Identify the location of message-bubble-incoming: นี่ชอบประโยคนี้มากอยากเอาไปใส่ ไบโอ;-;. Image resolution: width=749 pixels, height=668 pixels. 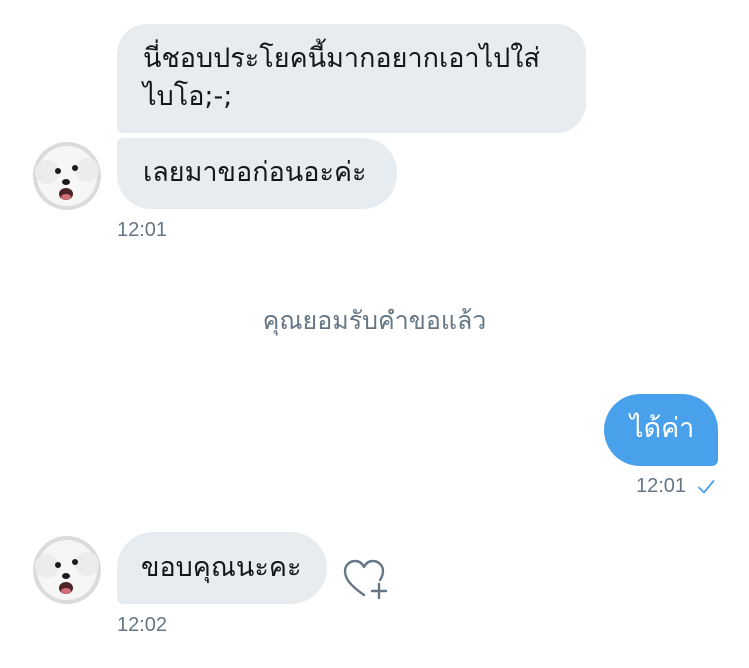
(351, 78).